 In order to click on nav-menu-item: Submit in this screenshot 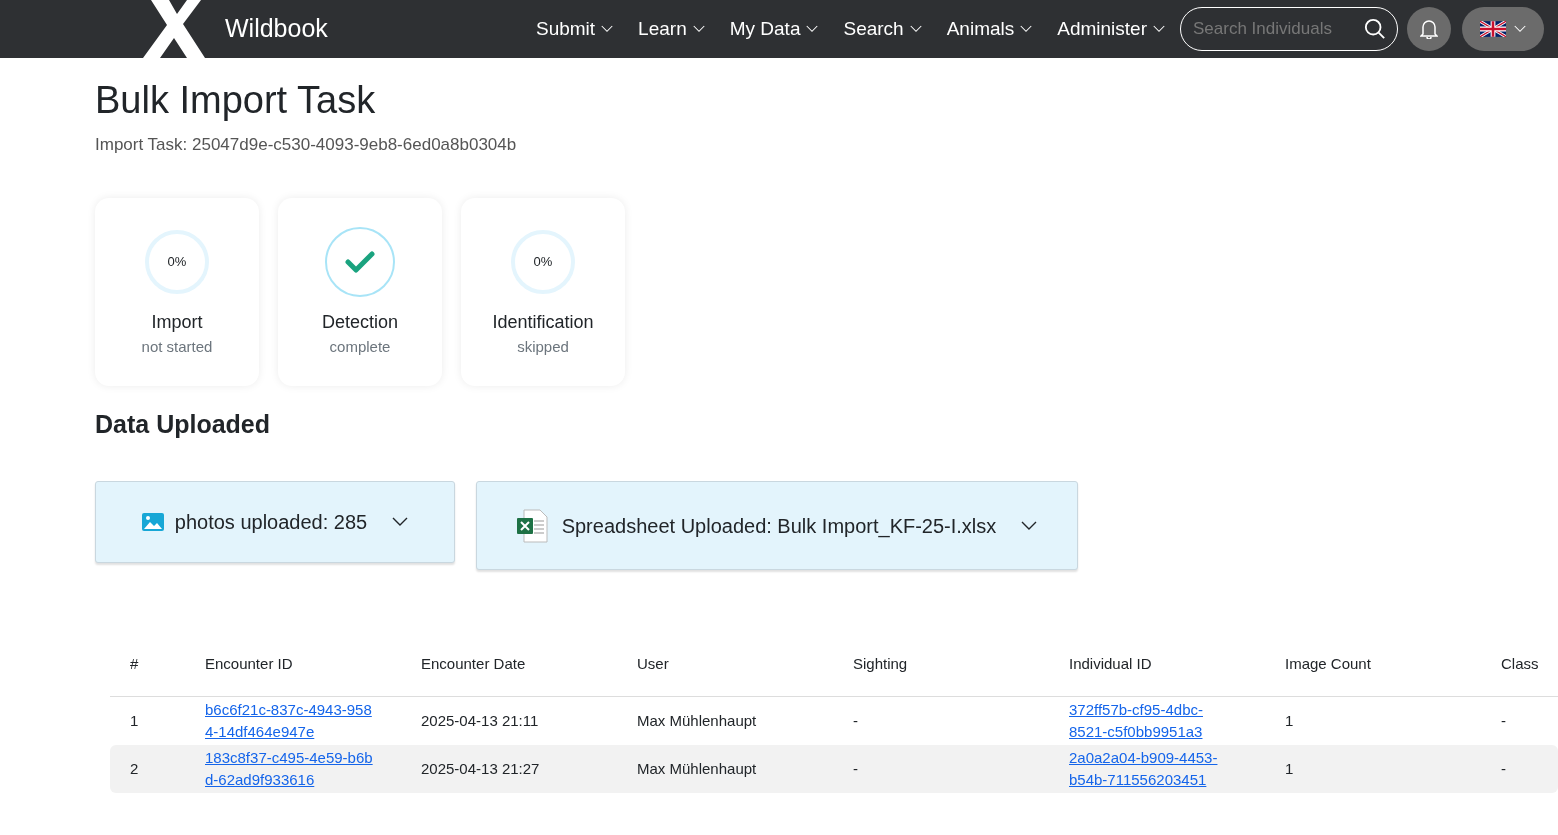, I will do `click(574, 29)`.